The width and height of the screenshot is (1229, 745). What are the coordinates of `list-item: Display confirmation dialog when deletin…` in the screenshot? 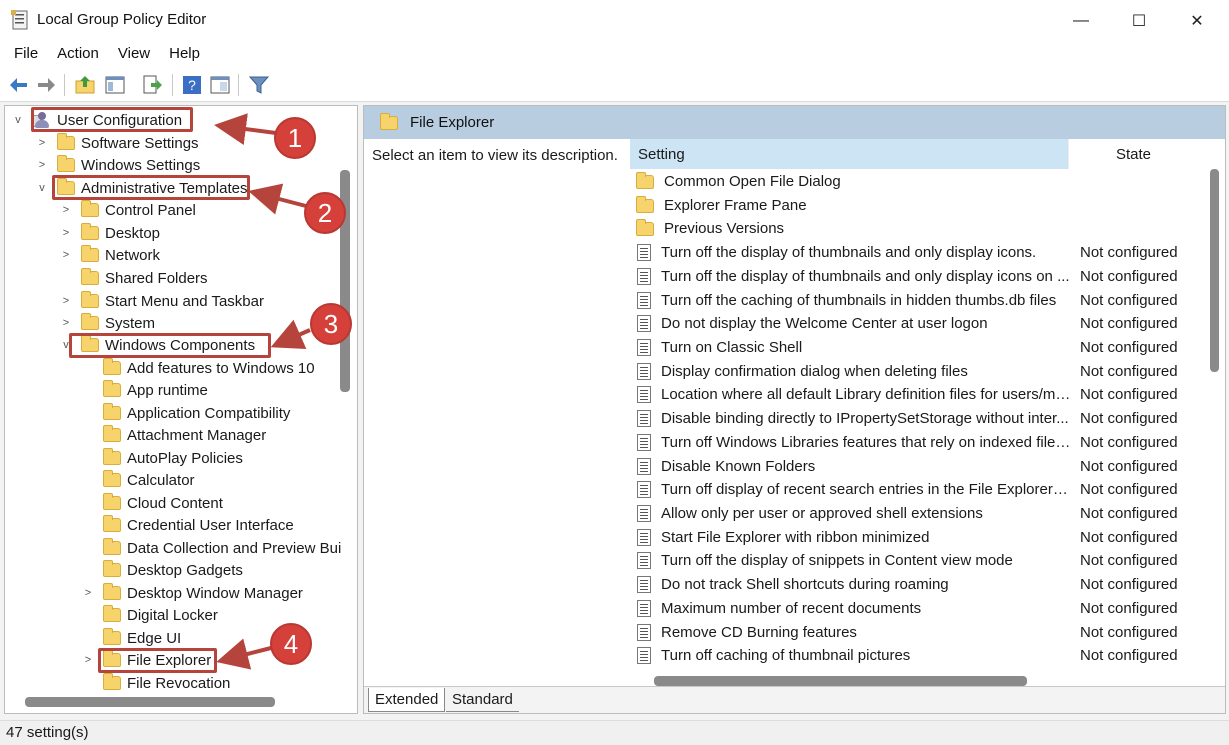 It's located at (910, 372).